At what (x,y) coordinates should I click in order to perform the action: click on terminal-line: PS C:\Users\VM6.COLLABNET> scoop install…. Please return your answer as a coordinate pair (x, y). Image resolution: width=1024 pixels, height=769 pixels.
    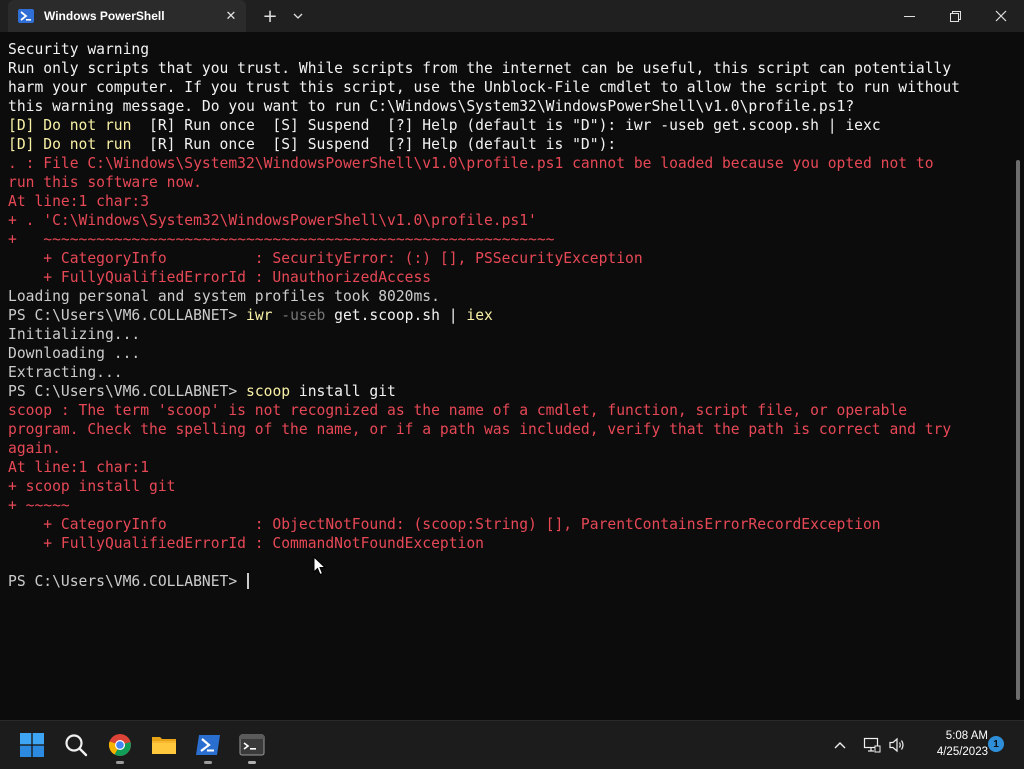
    Looking at the image, I should click on (508, 391).